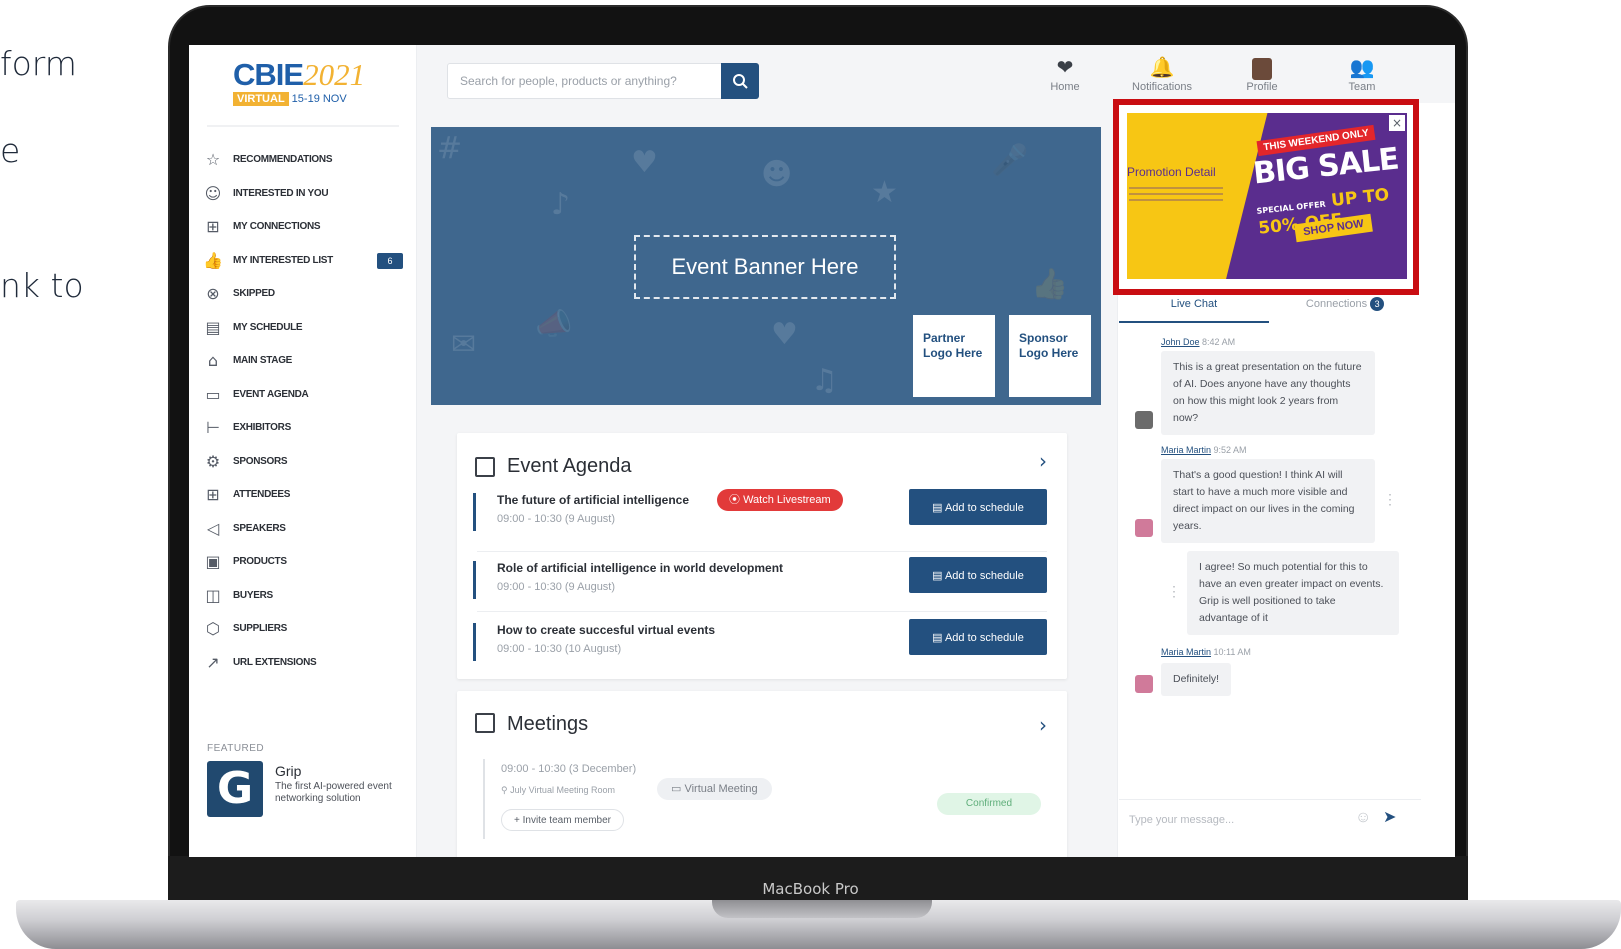 The height and width of the screenshot is (949, 1621). What do you see at coordinates (464, 344) in the screenshot?
I see `chat-icon: ✉` at bounding box center [464, 344].